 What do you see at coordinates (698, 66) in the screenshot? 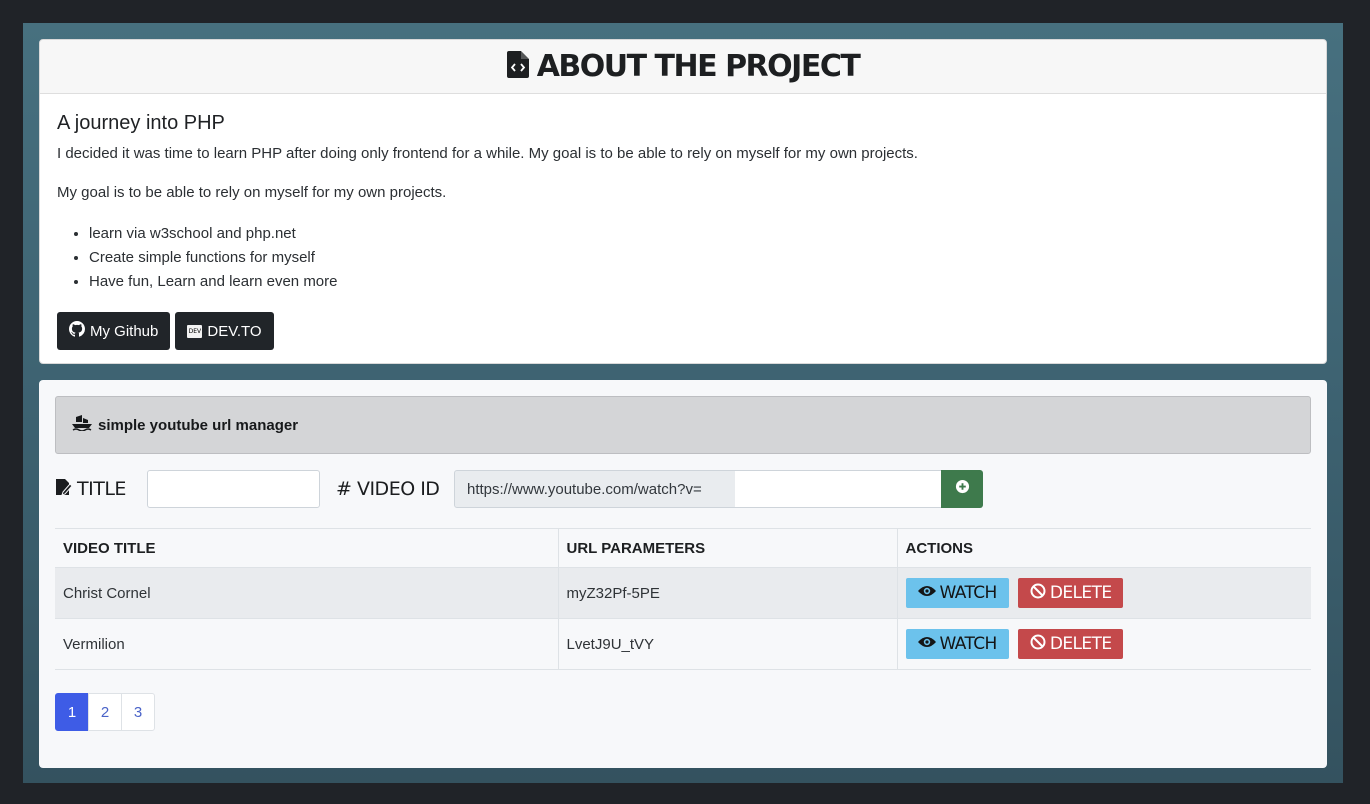
I see `about-title: ABOUT THE PROJECT` at bounding box center [698, 66].